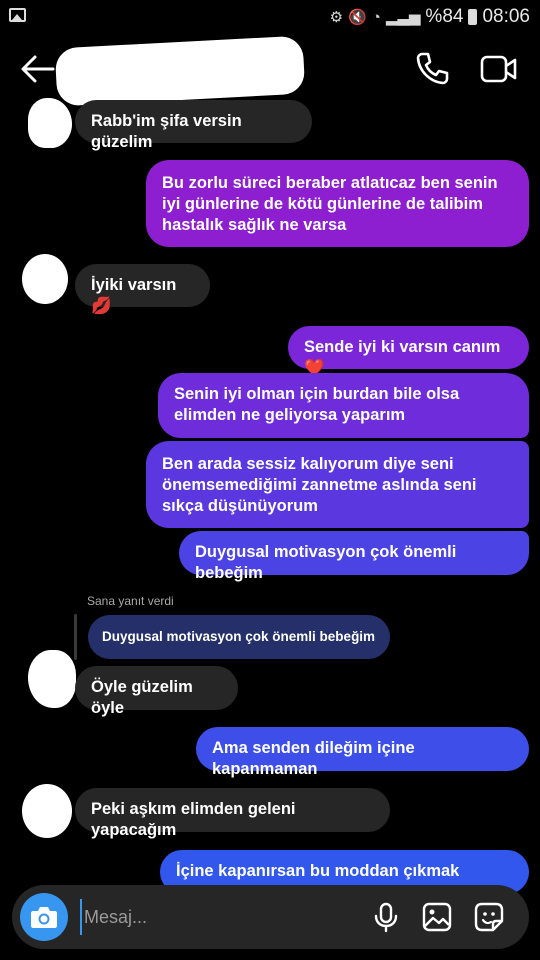 This screenshot has height=960, width=540. What do you see at coordinates (336, 17) in the screenshot?
I see `alarm-icon: ⚙` at bounding box center [336, 17].